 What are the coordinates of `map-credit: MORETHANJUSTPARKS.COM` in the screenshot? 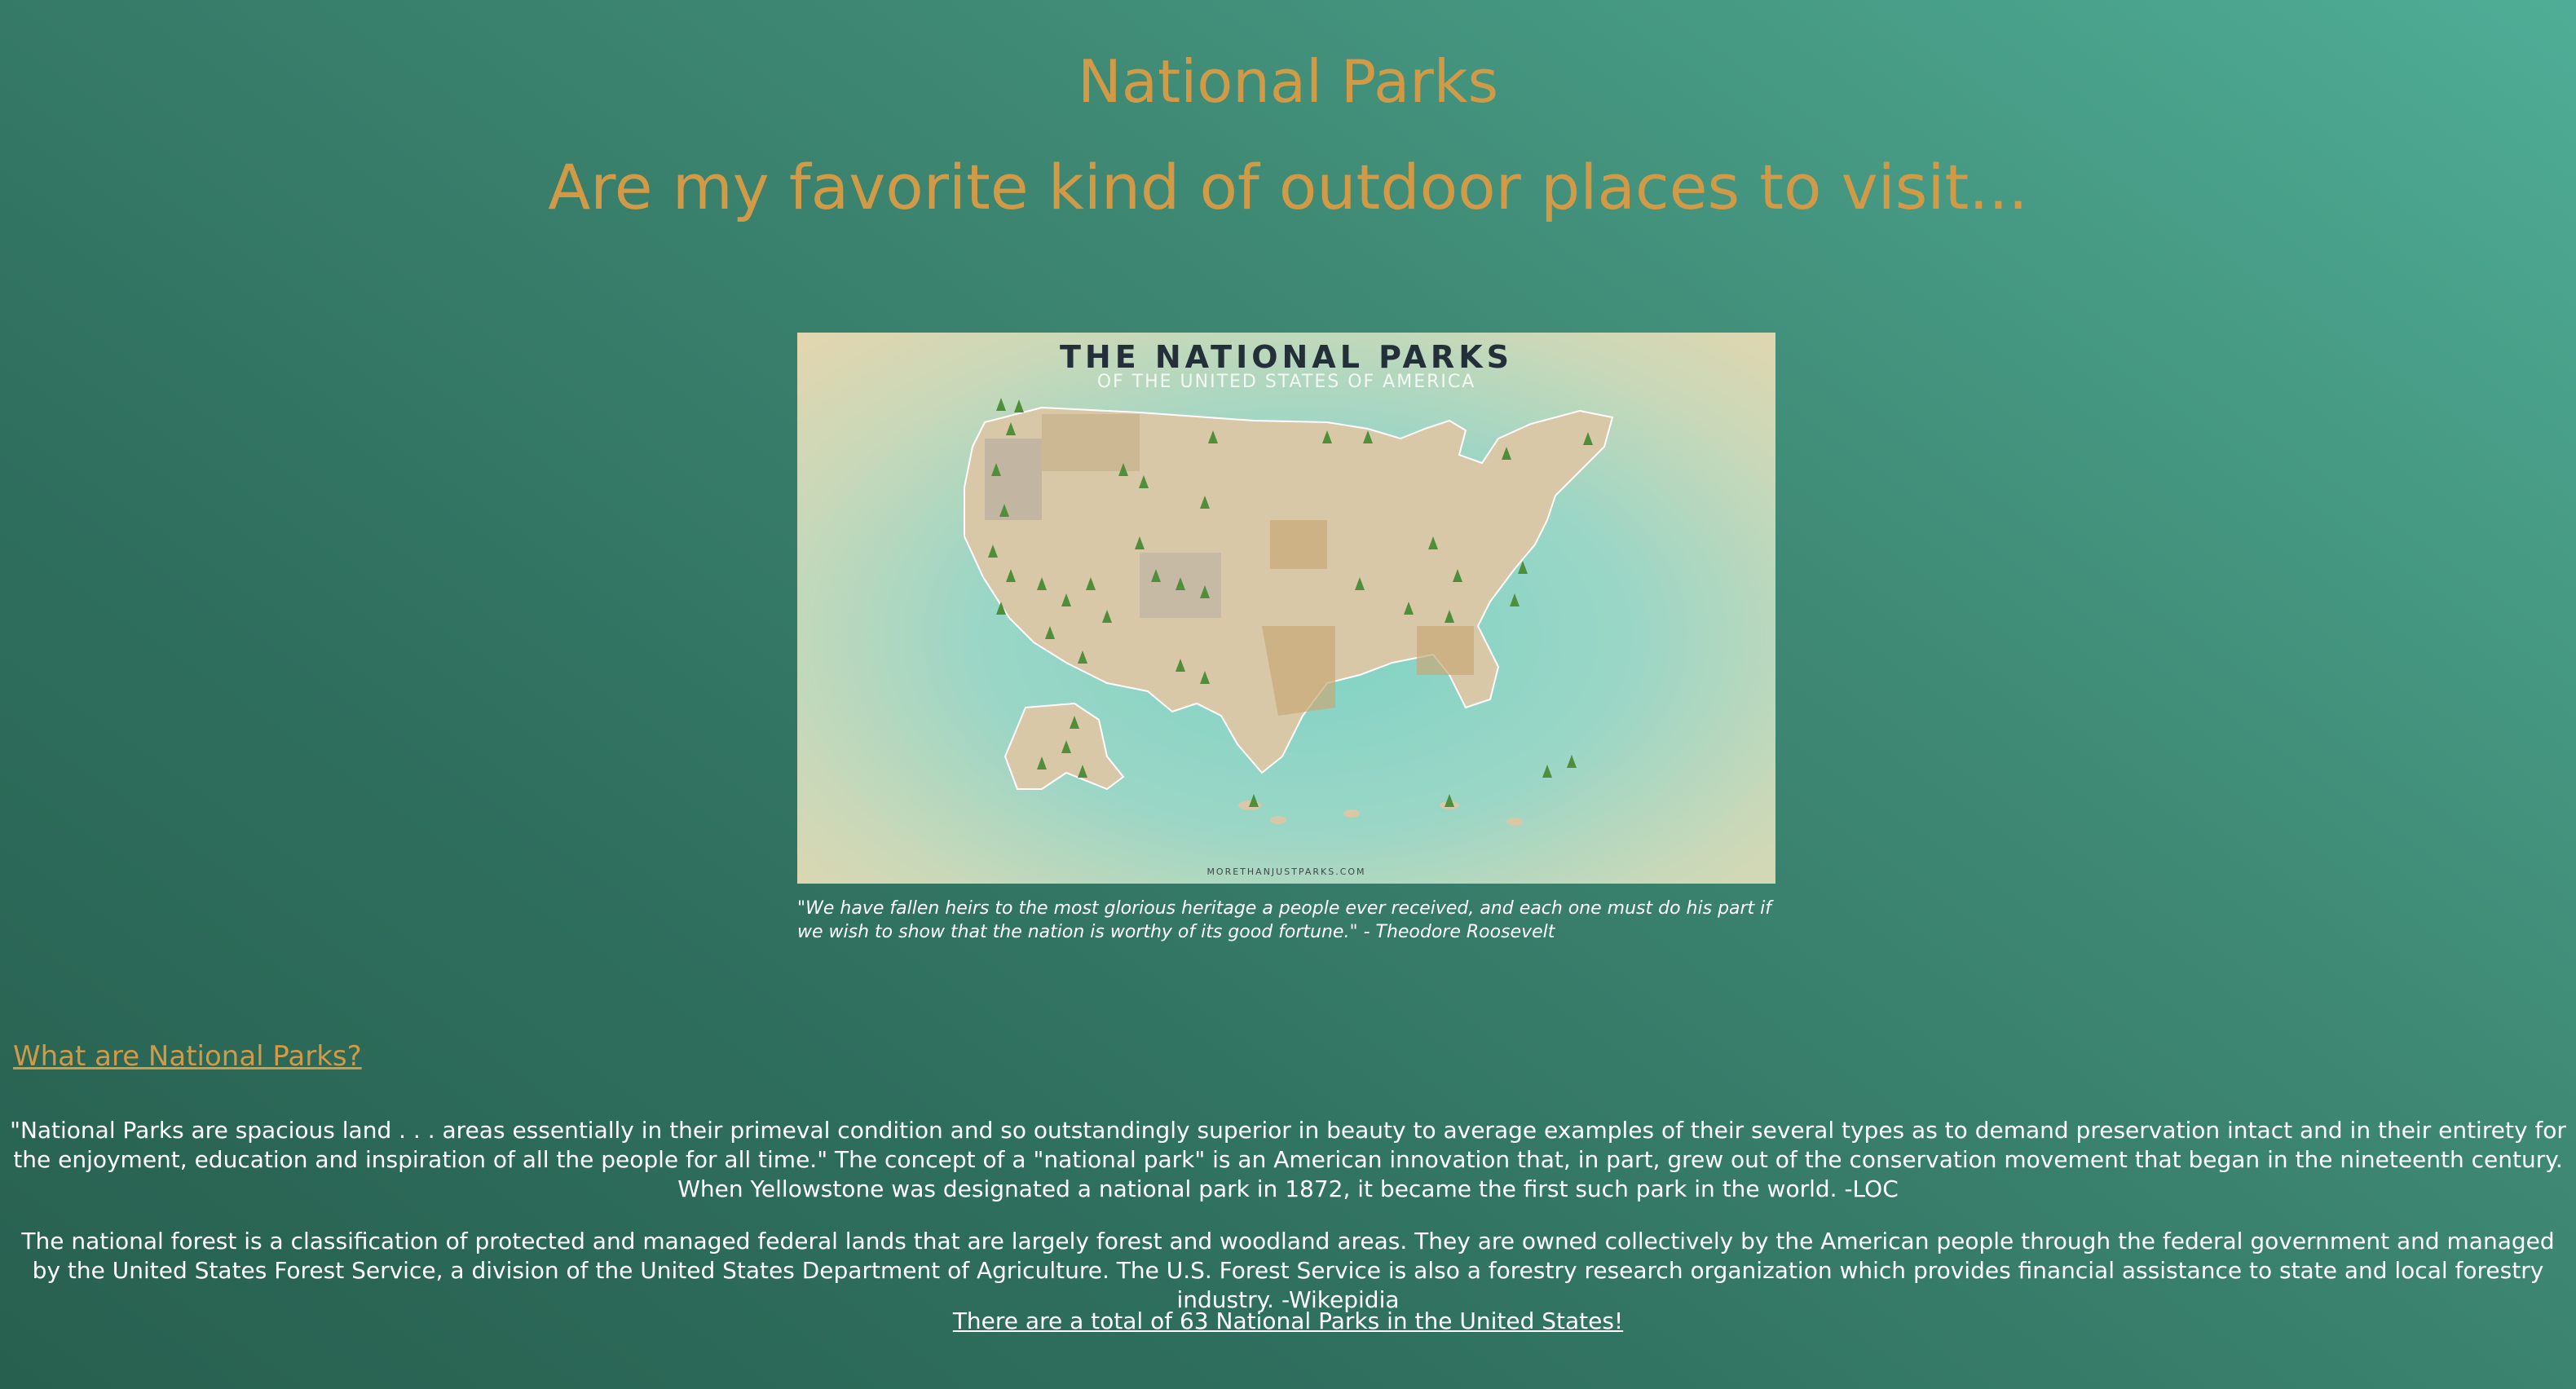 It's located at (1286, 871).